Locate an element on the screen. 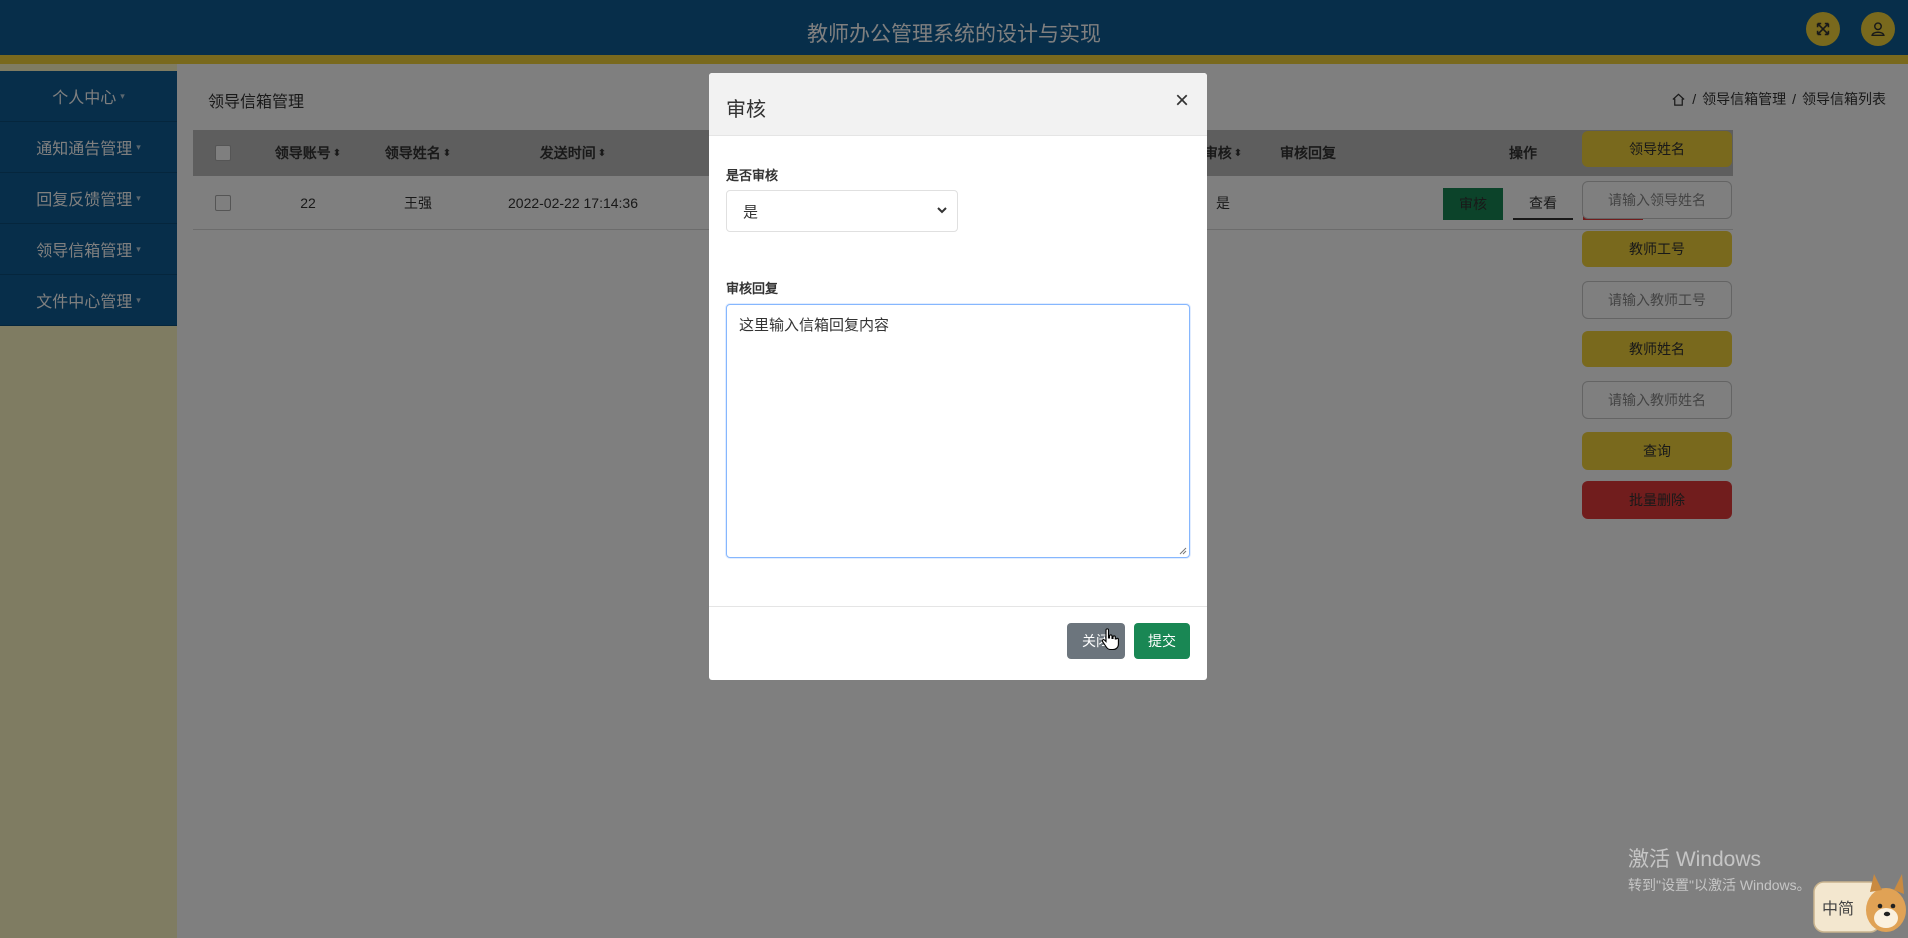 The image size is (1908, 938). is-review-label: 是否审核 is located at coordinates (752, 175).